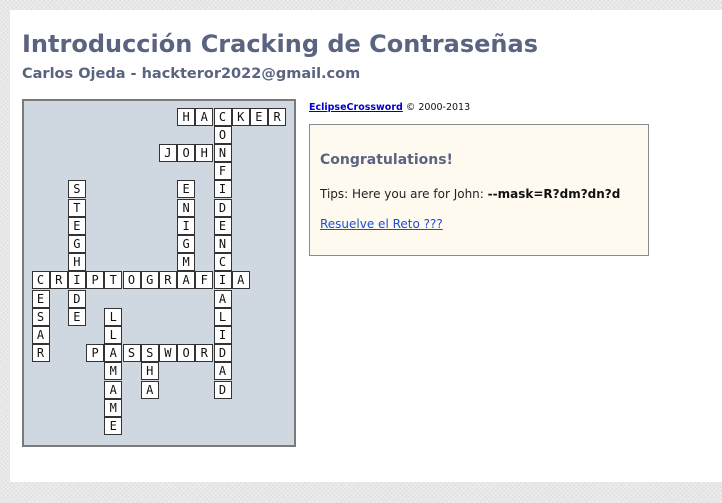 This screenshot has width=722, height=503. Describe the element at coordinates (381, 224) in the screenshot. I see `resuelve-reto-link: Resuelve el Reto ???` at that location.